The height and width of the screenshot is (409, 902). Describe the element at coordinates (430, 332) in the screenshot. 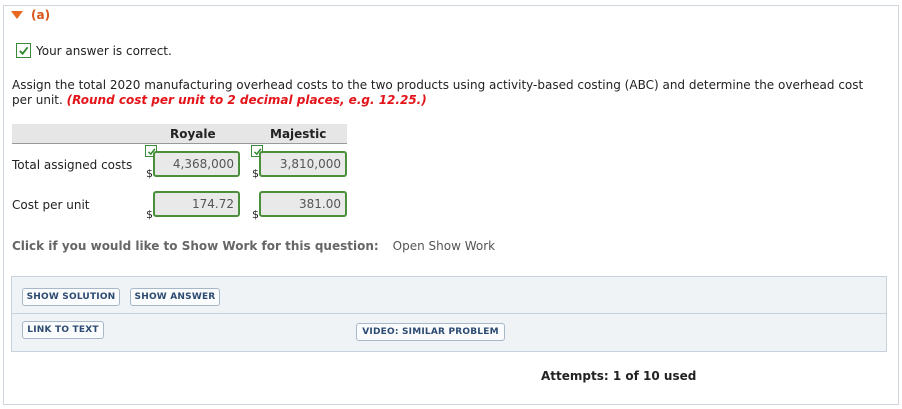

I see `video-similar-problem-button: VIDEO: SIMILAR PROBLEM` at that location.